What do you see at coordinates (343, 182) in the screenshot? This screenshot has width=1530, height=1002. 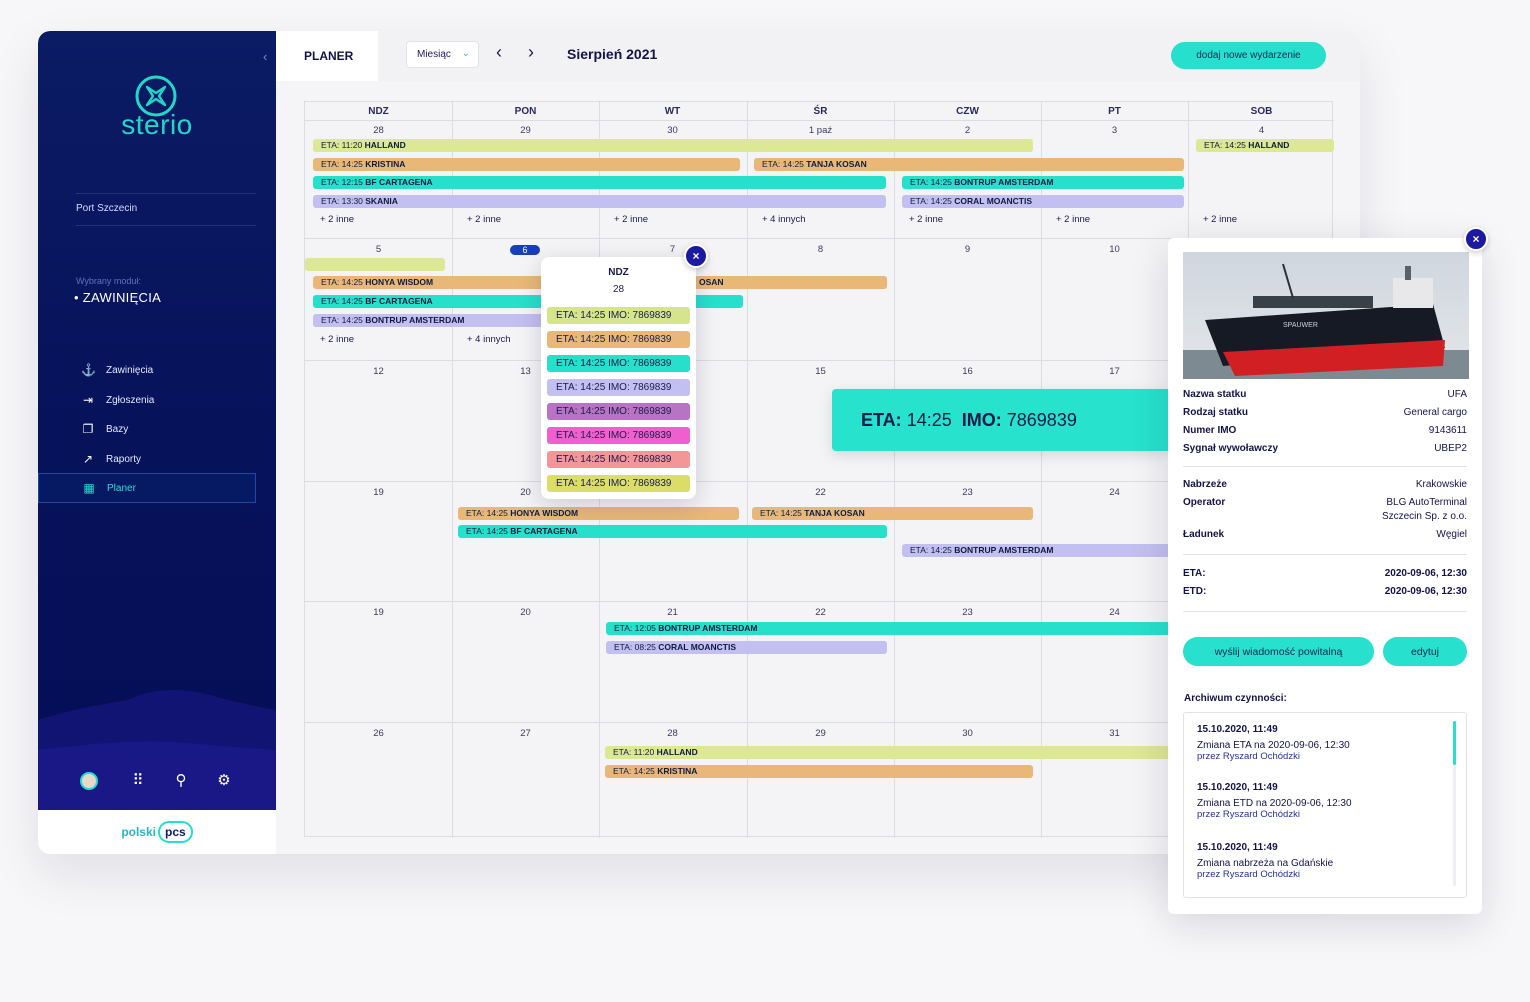 I see `event-eta: ETA: 12:15` at bounding box center [343, 182].